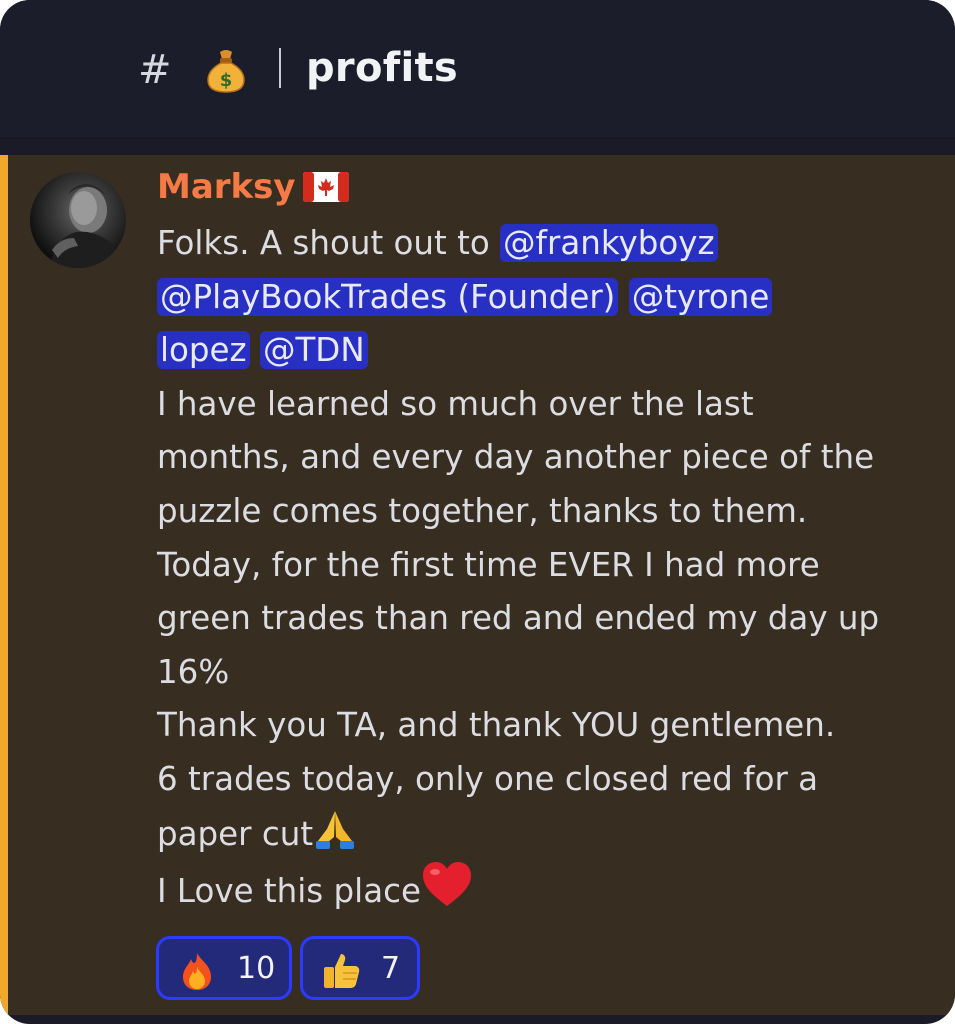 Image resolution: width=955 pixels, height=1024 pixels. Describe the element at coordinates (329, 243) in the screenshot. I see `message-text: Folks. A shout out to` at that location.